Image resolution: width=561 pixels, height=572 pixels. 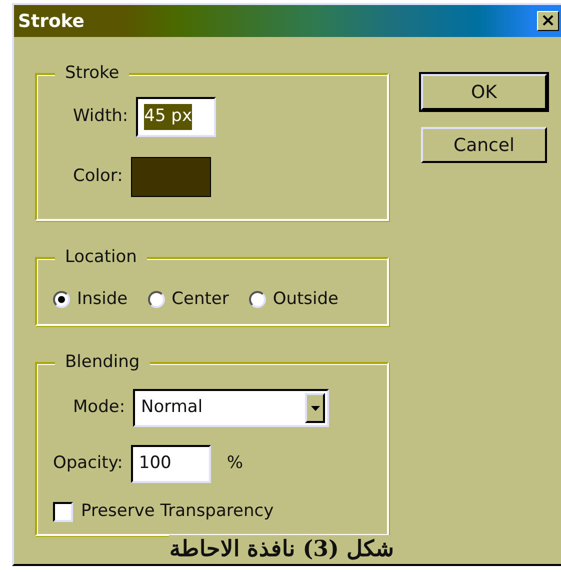 I want to click on mode-label: Mode:, so click(x=99, y=408).